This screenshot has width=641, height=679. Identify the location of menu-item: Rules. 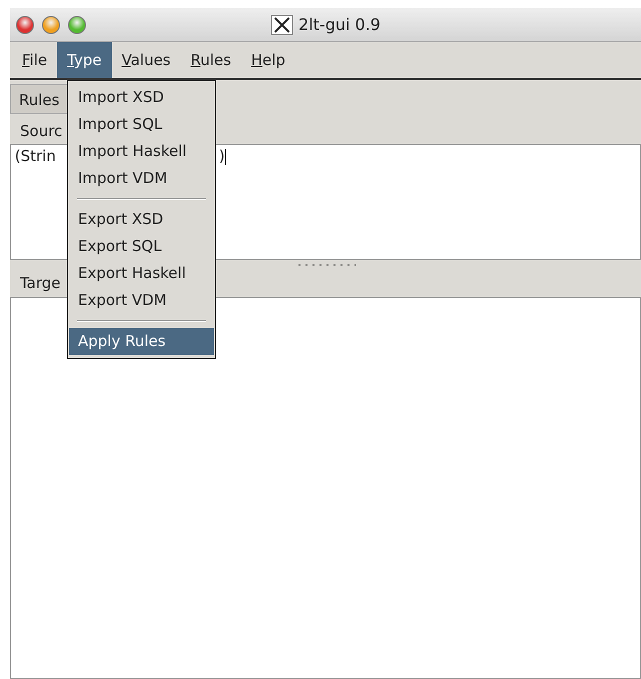
(211, 60).